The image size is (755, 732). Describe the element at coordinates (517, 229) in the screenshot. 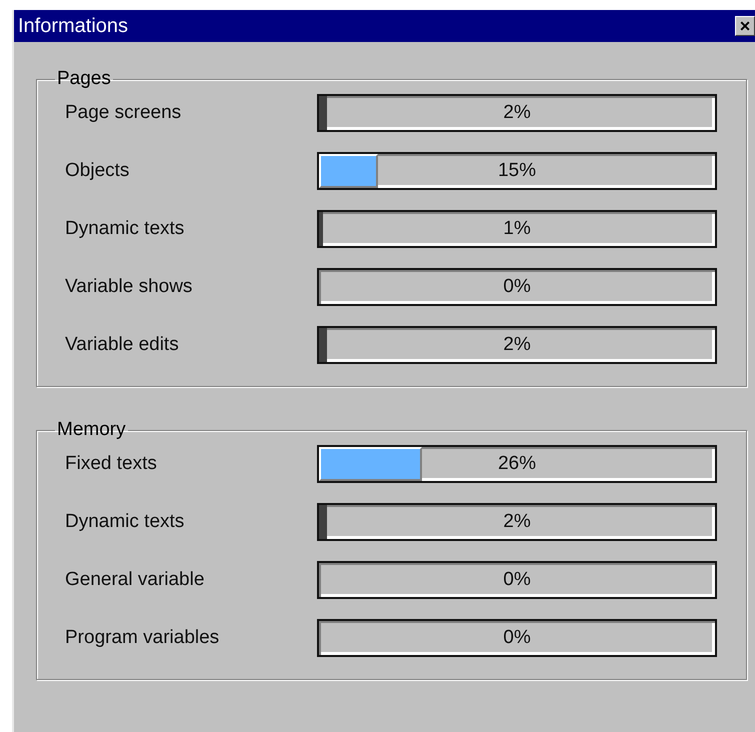

I see `progress-reading: 1%` at that location.